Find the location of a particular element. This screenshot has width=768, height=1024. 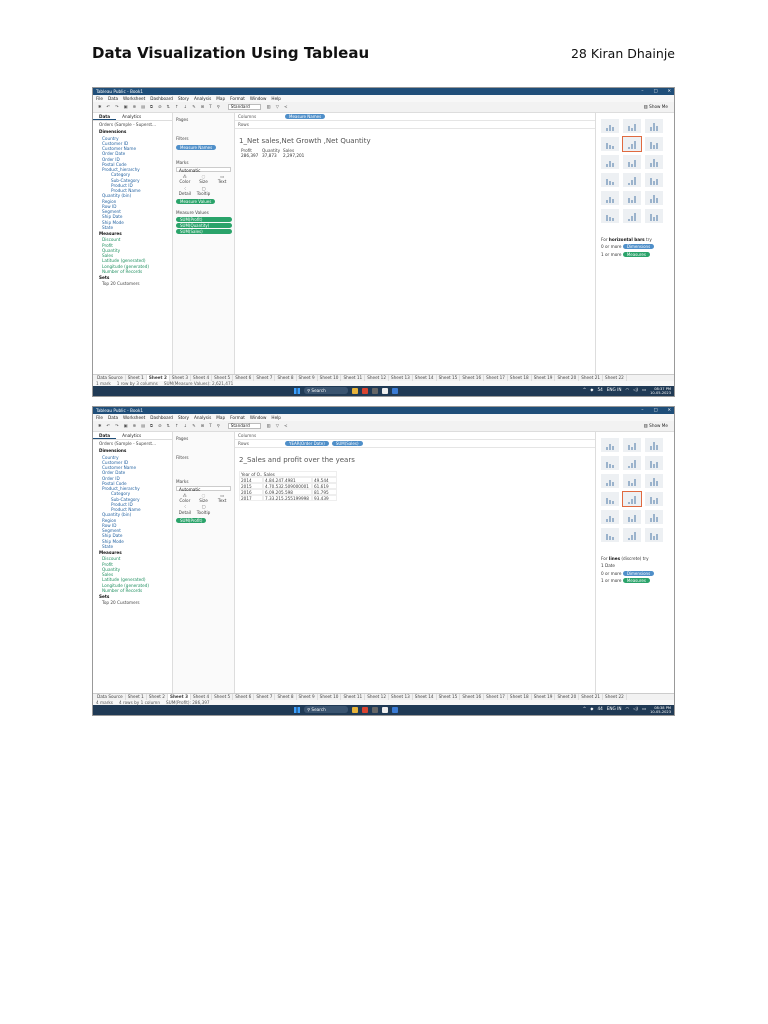

presentation-icon: ▽ is located at coordinates (277, 106).